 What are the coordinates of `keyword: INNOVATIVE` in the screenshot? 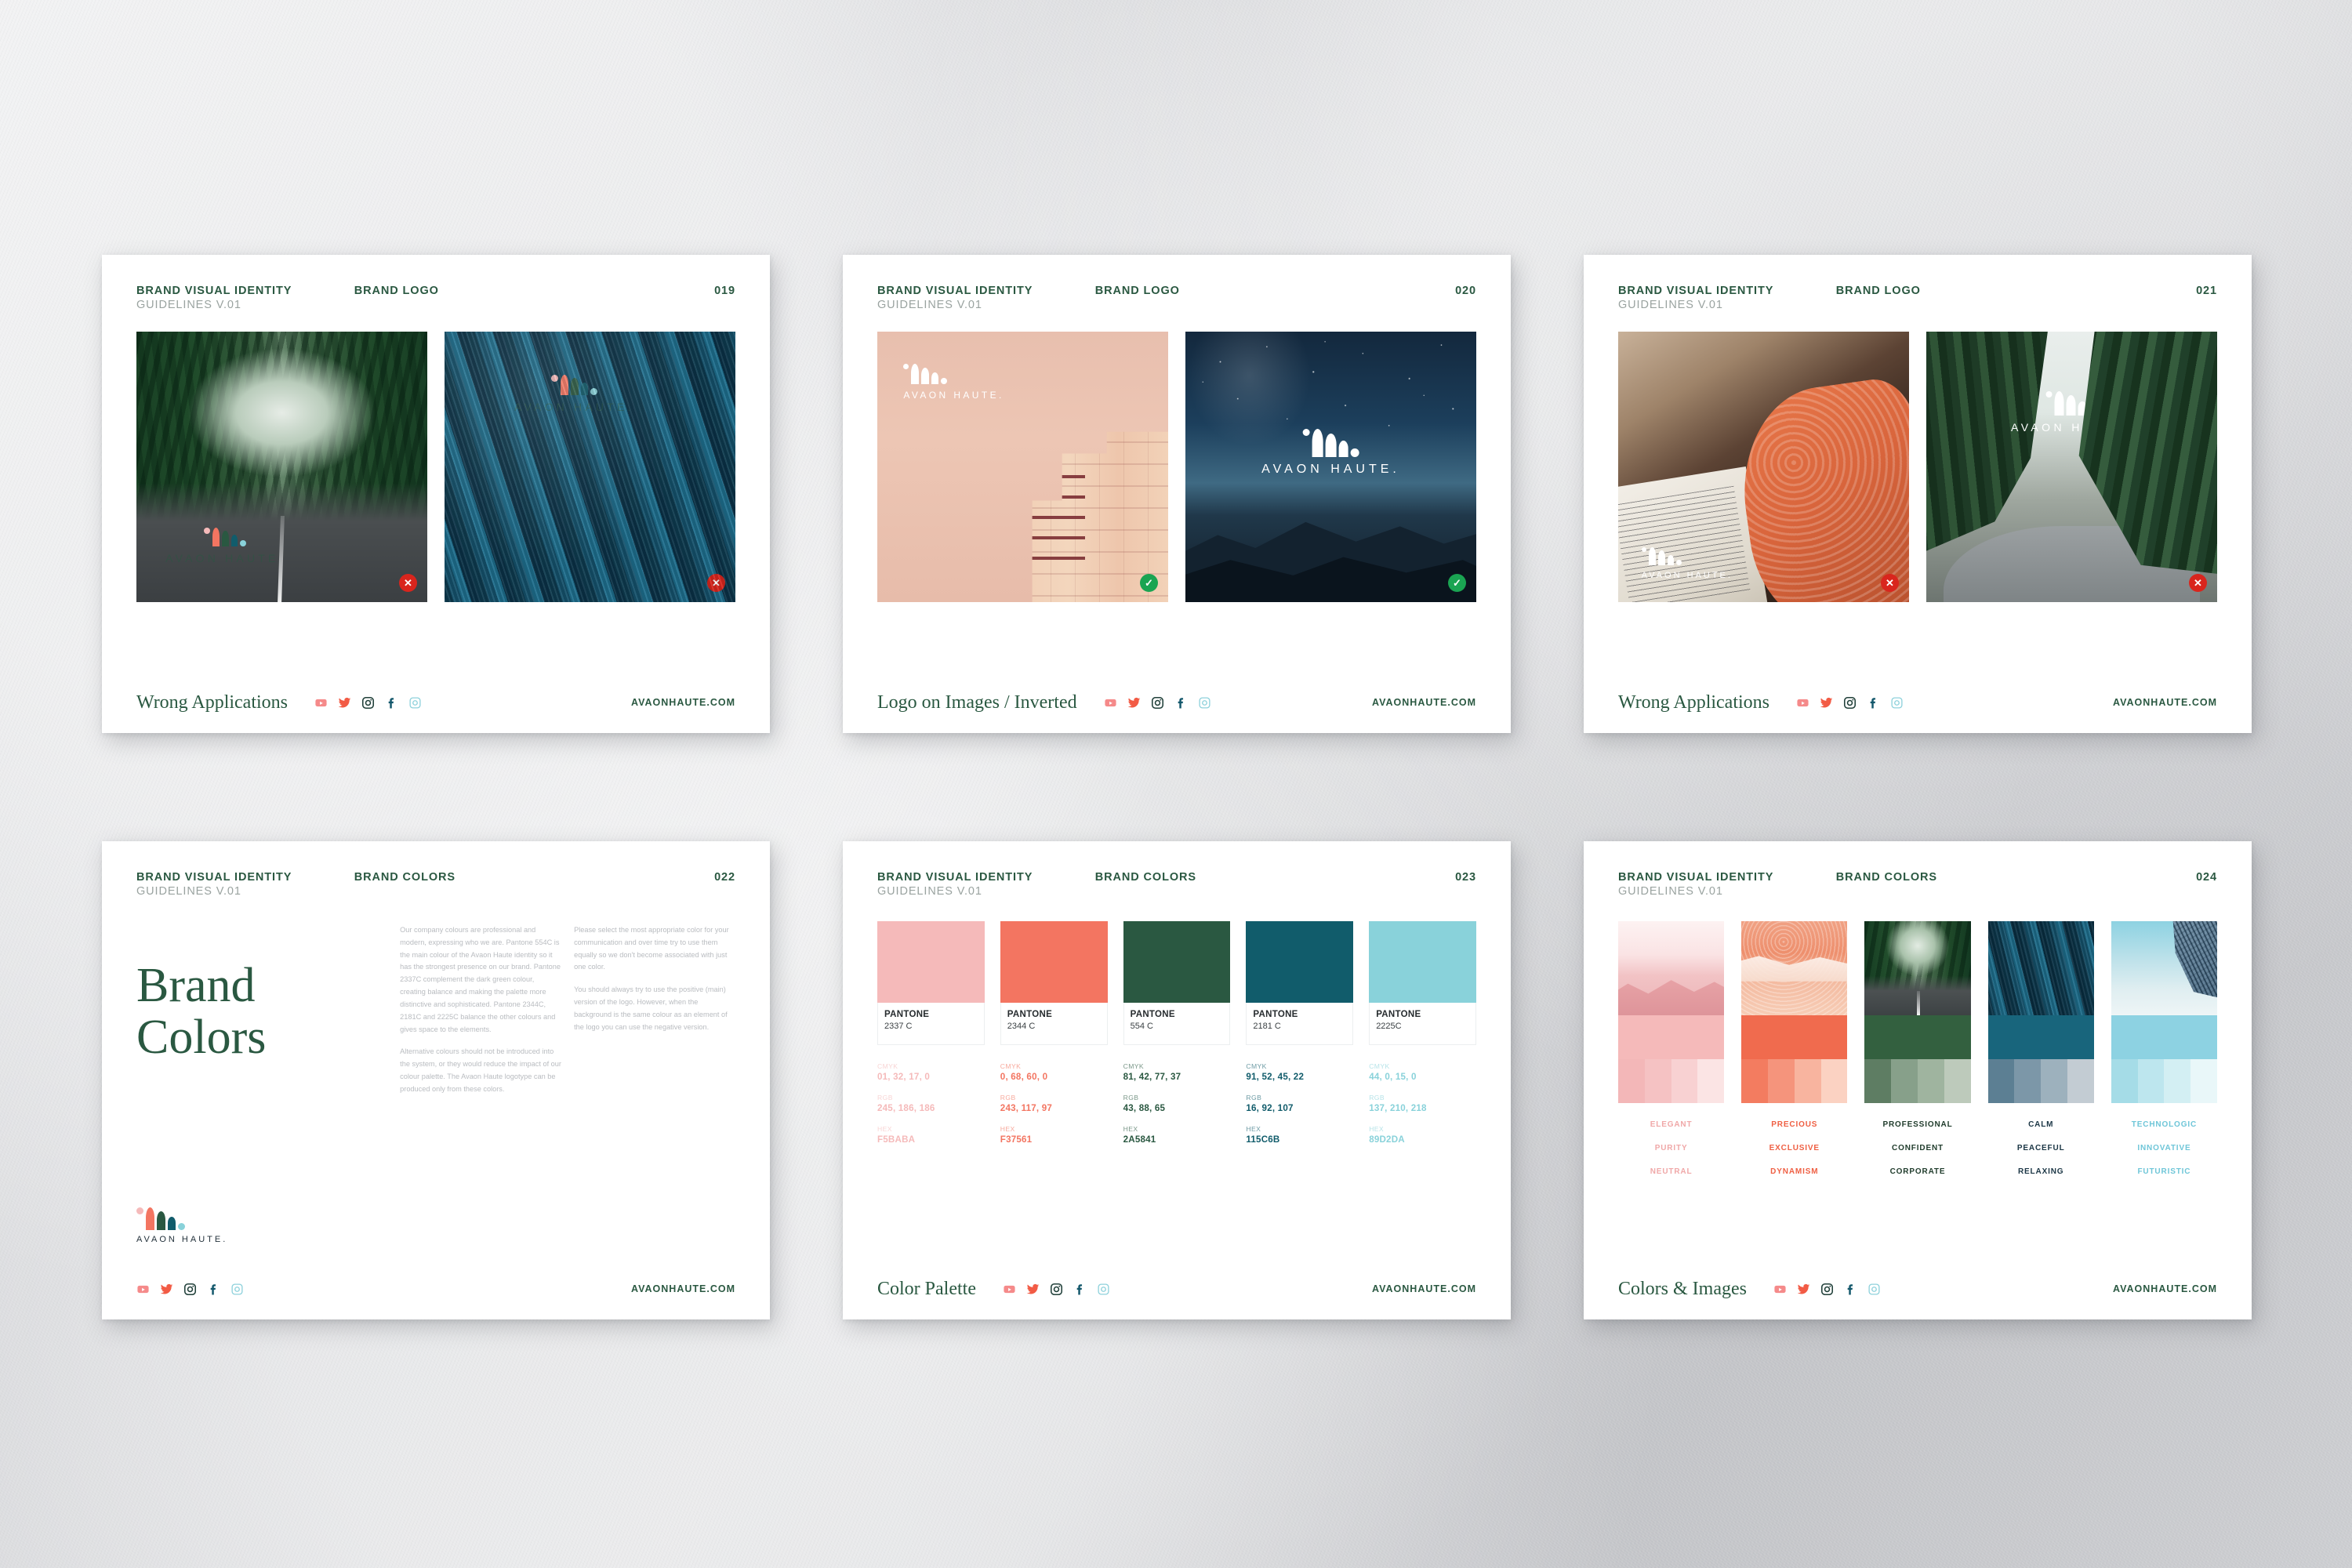 It's located at (2164, 1148).